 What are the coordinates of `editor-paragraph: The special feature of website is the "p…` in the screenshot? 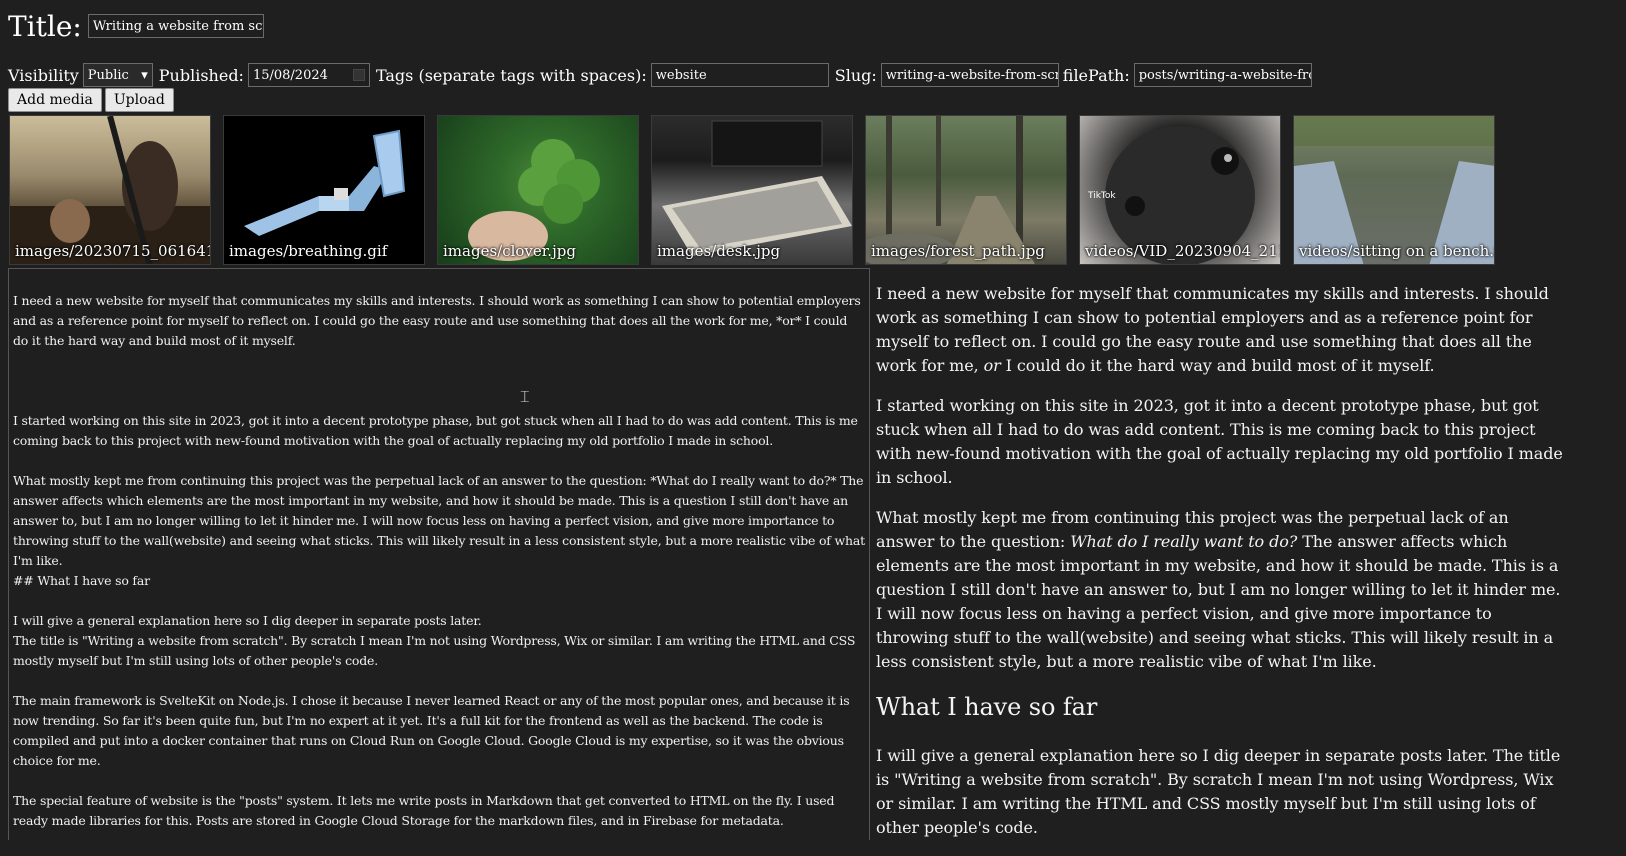 It's located at (426, 810).